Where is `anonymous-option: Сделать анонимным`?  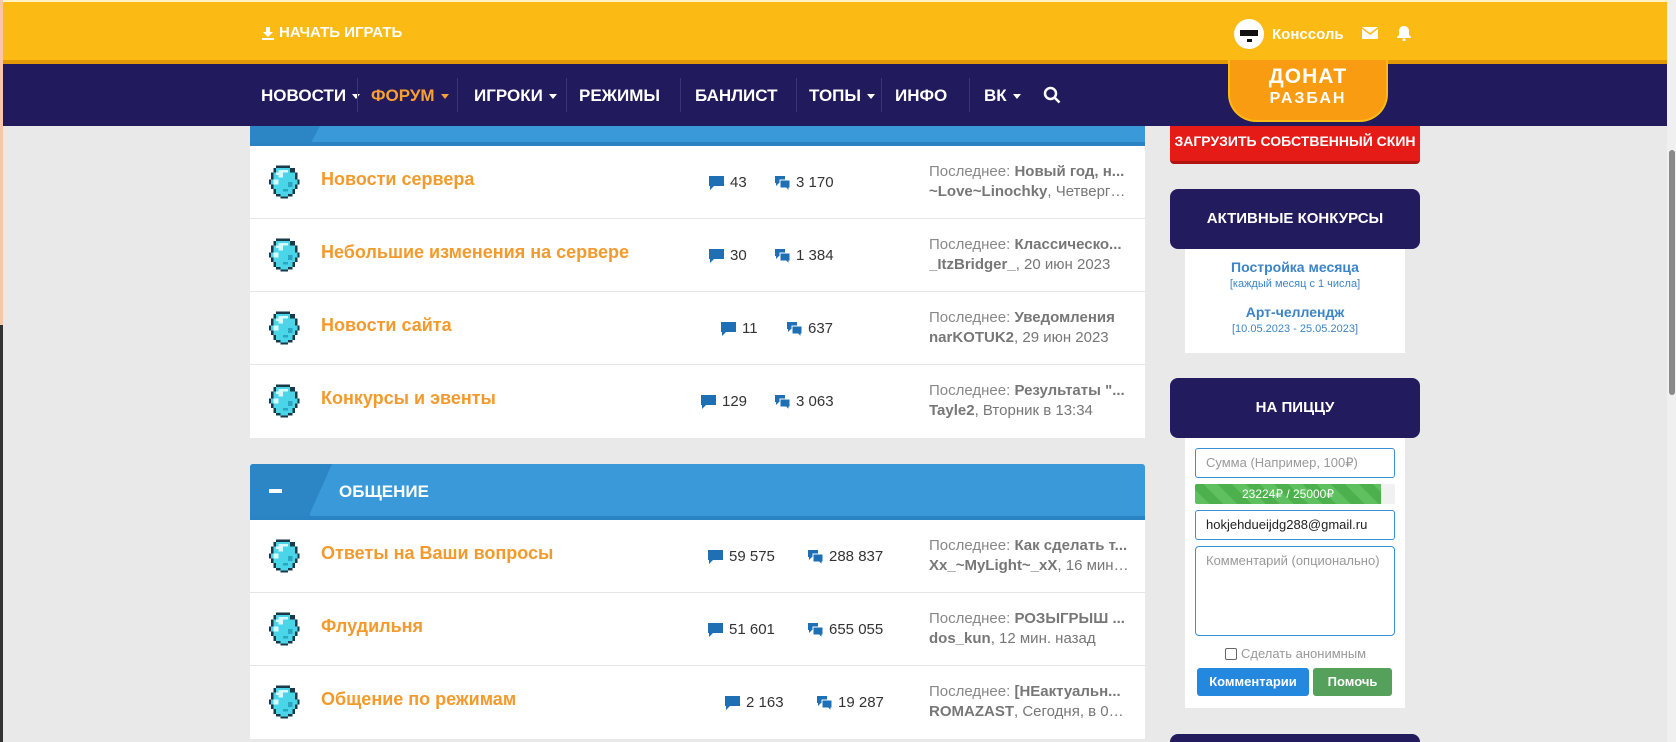 anonymous-option: Сделать анонимным is located at coordinates (1315, 653).